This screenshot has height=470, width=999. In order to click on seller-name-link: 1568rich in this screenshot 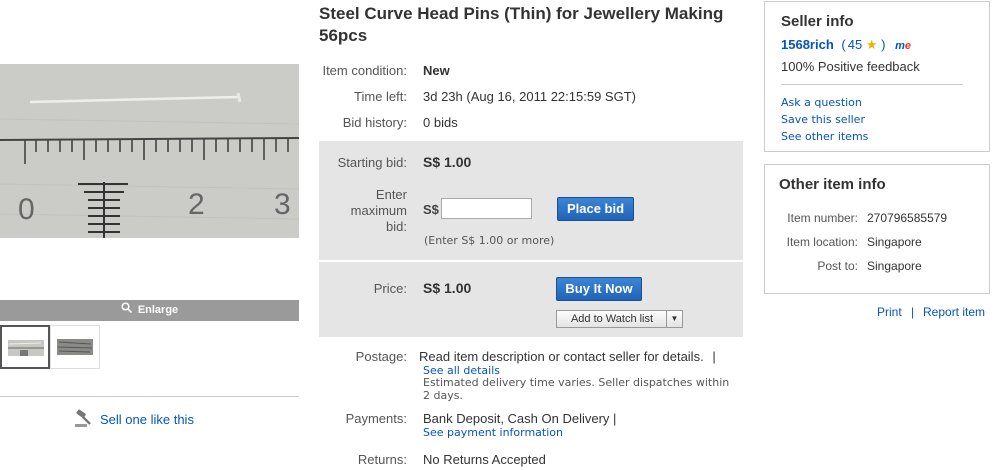, I will do `click(807, 44)`.